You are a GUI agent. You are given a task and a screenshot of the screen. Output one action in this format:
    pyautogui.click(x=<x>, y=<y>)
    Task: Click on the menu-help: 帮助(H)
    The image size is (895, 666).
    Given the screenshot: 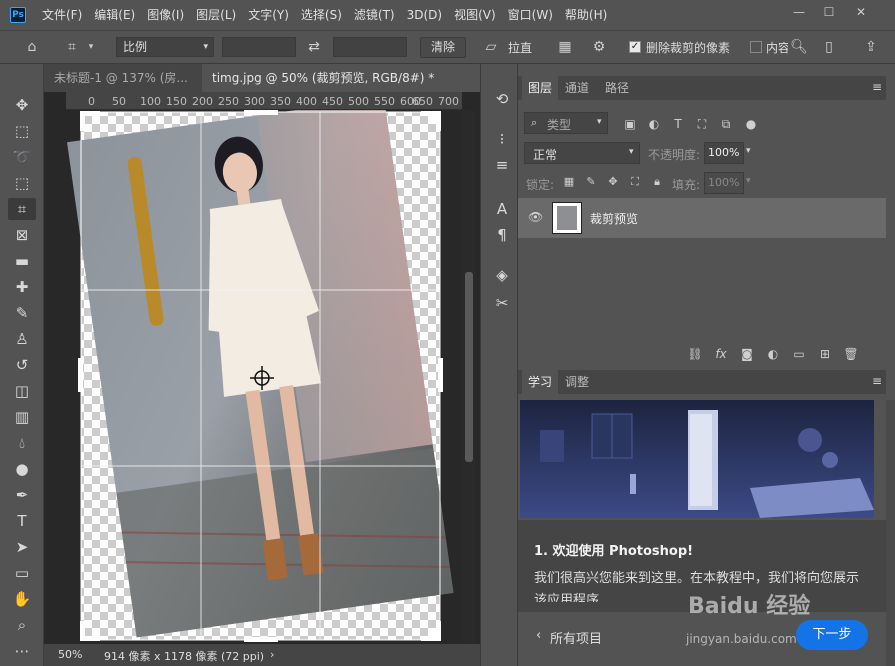 What is the action you would take?
    pyautogui.click(x=586, y=15)
    